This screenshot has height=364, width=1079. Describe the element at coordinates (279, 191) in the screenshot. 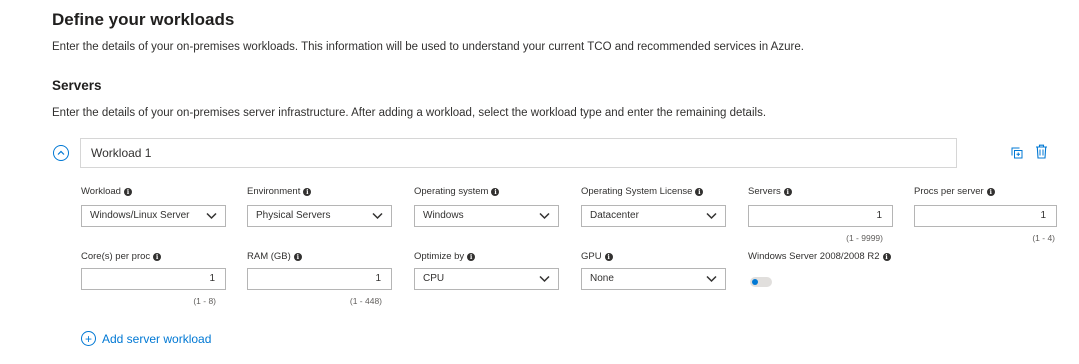

I see `environment-label: Environment i` at that location.